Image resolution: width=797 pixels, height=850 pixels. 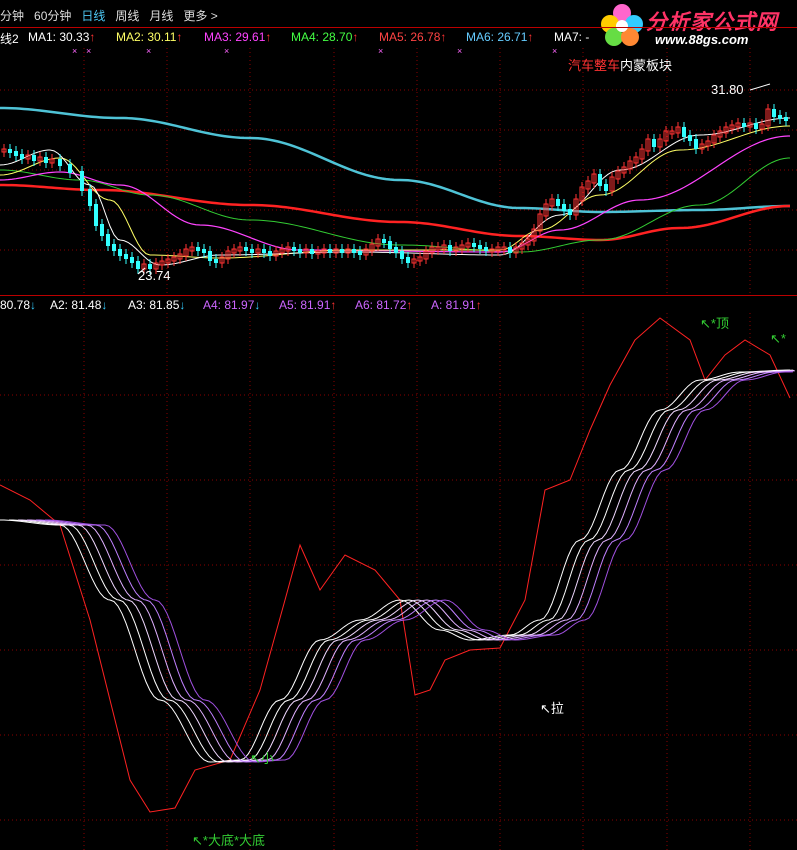 I want to click on signal-pull: ↖拉, so click(x=552, y=708).